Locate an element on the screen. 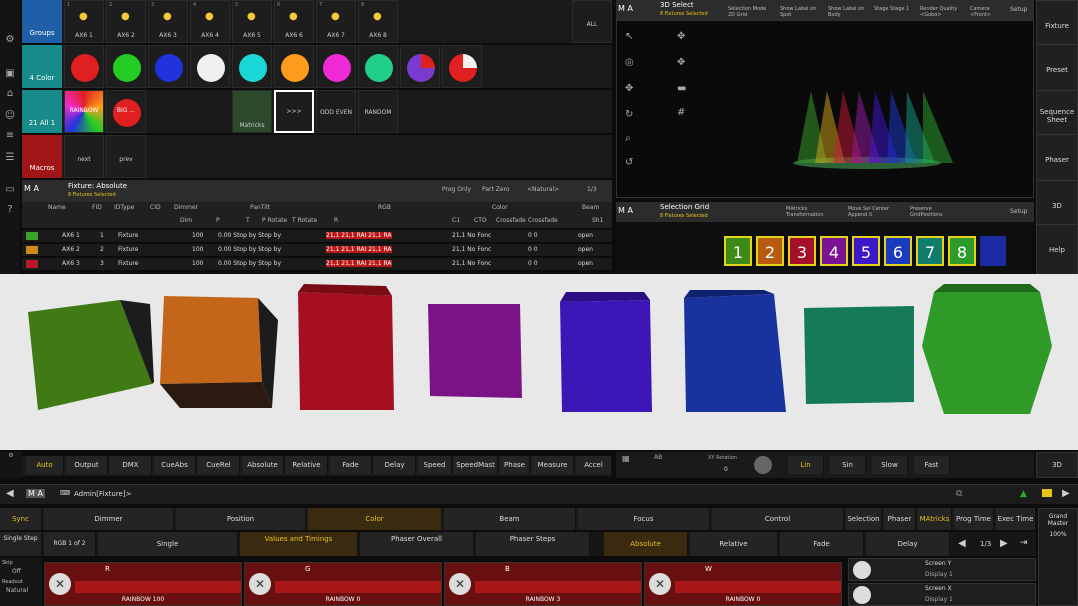 Image resolution: width=1078 pixels, height=606 pixels. relative-tab: Relative is located at coordinates (734, 544).